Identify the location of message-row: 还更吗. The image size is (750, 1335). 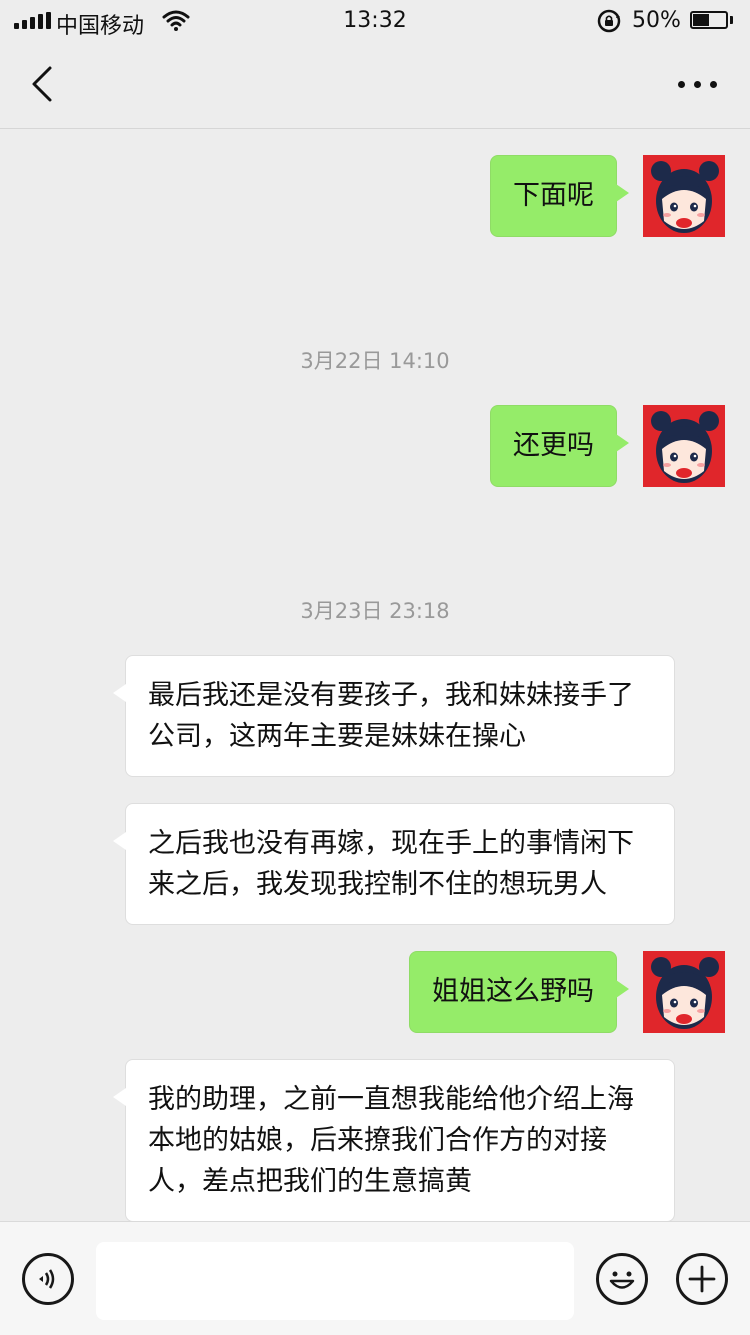
(375, 446).